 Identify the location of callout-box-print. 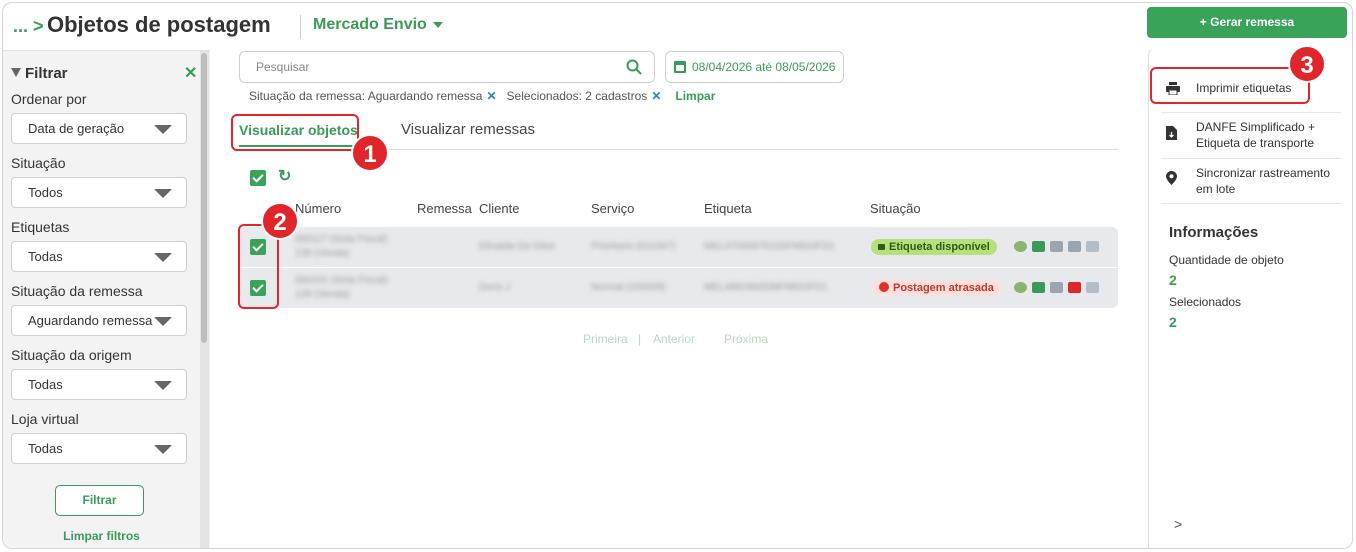
(1230, 85).